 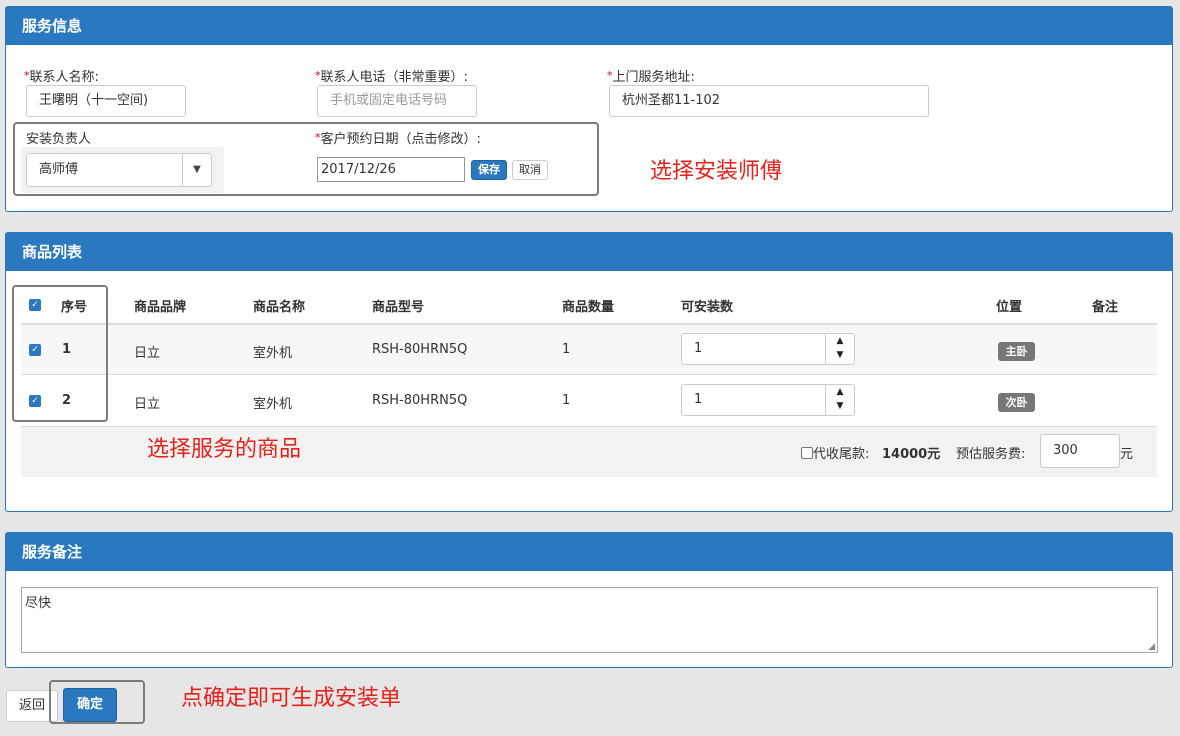 I want to click on cod-checkbox, so click(x=807, y=453).